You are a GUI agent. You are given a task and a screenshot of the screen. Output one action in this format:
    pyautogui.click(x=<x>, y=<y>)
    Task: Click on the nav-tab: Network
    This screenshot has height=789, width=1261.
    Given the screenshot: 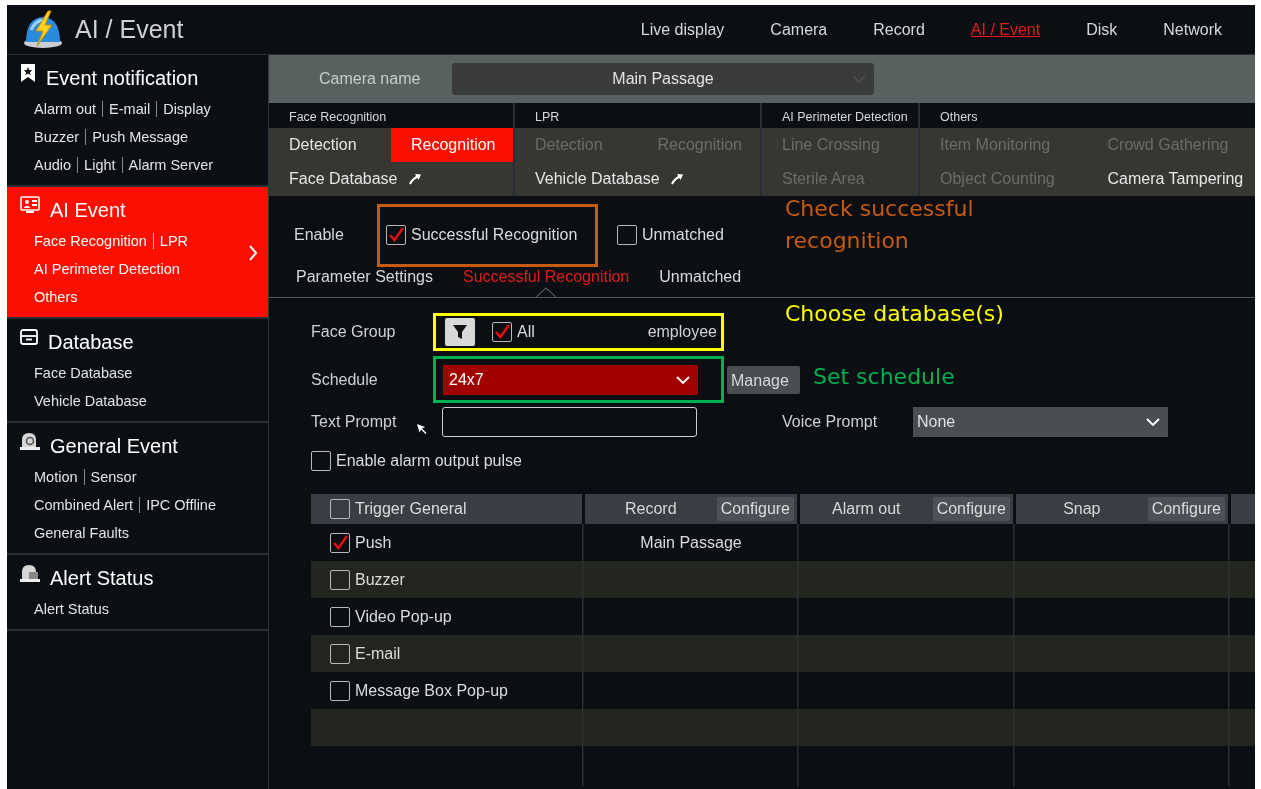 What is the action you would take?
    pyautogui.click(x=1192, y=29)
    